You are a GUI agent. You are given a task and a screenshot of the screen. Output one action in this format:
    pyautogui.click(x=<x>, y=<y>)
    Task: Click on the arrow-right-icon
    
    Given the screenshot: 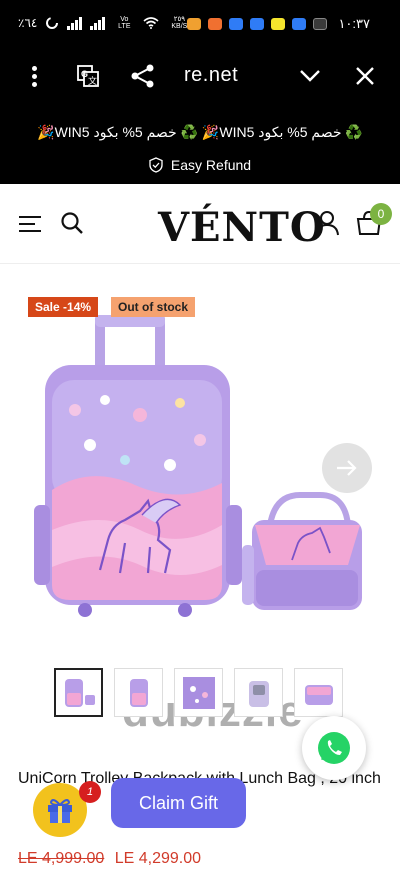 What is the action you would take?
    pyautogui.click(x=347, y=468)
    